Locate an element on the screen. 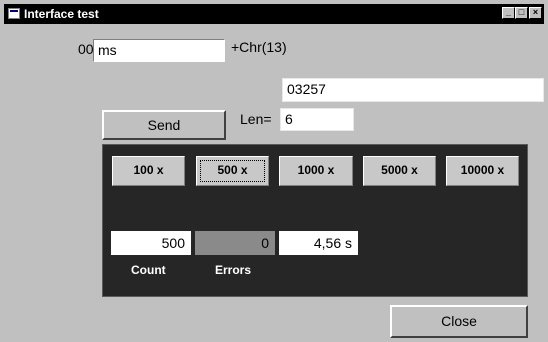 The image size is (548, 342). send-button: Send is located at coordinates (164, 125).